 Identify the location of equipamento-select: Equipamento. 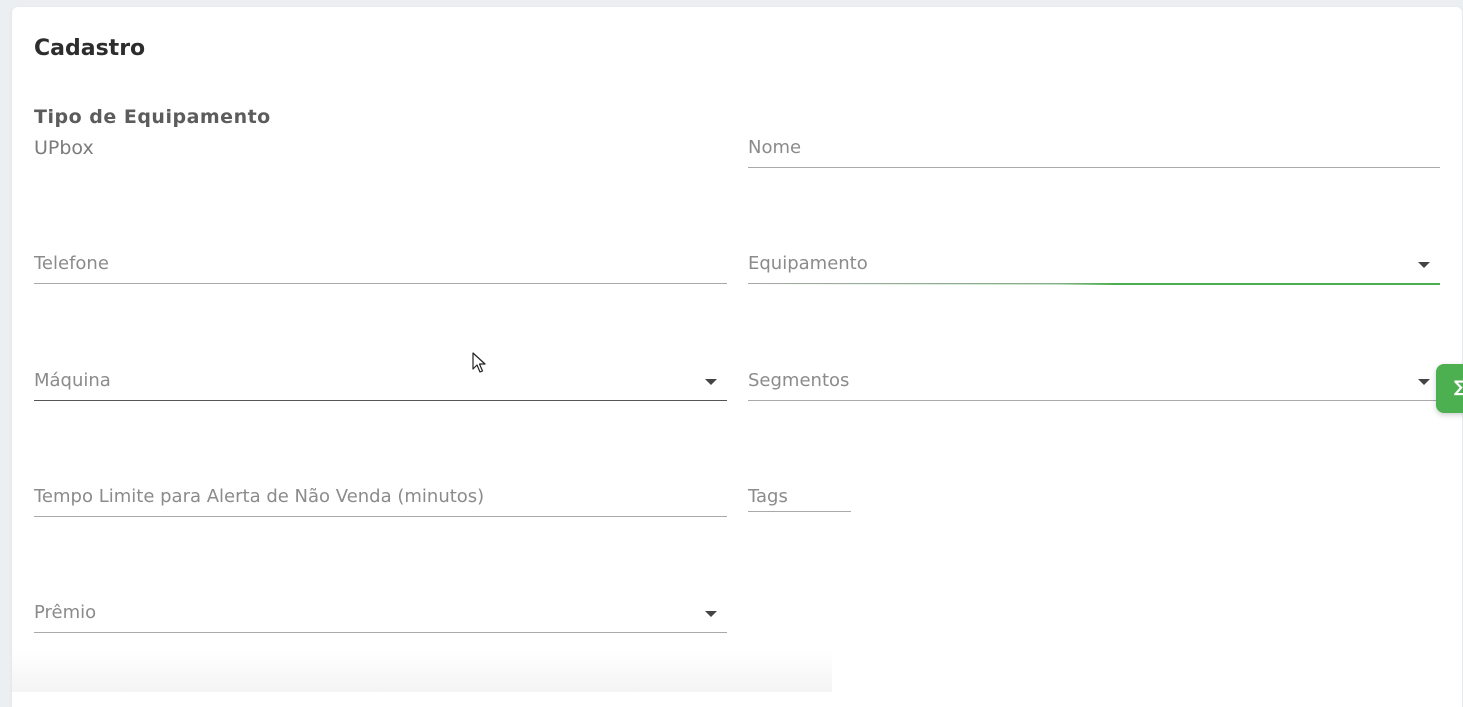
(1094, 264).